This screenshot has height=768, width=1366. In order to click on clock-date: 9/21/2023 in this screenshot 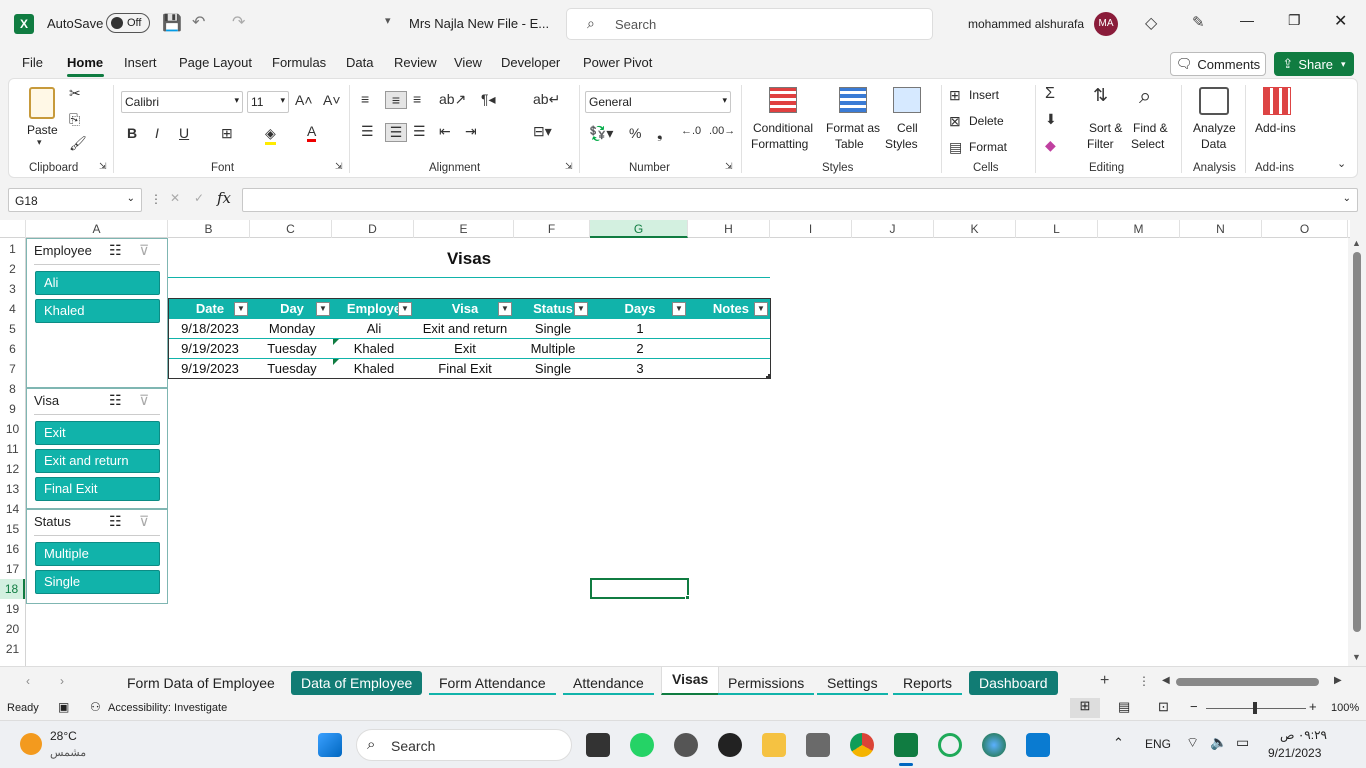, I will do `click(1294, 753)`.